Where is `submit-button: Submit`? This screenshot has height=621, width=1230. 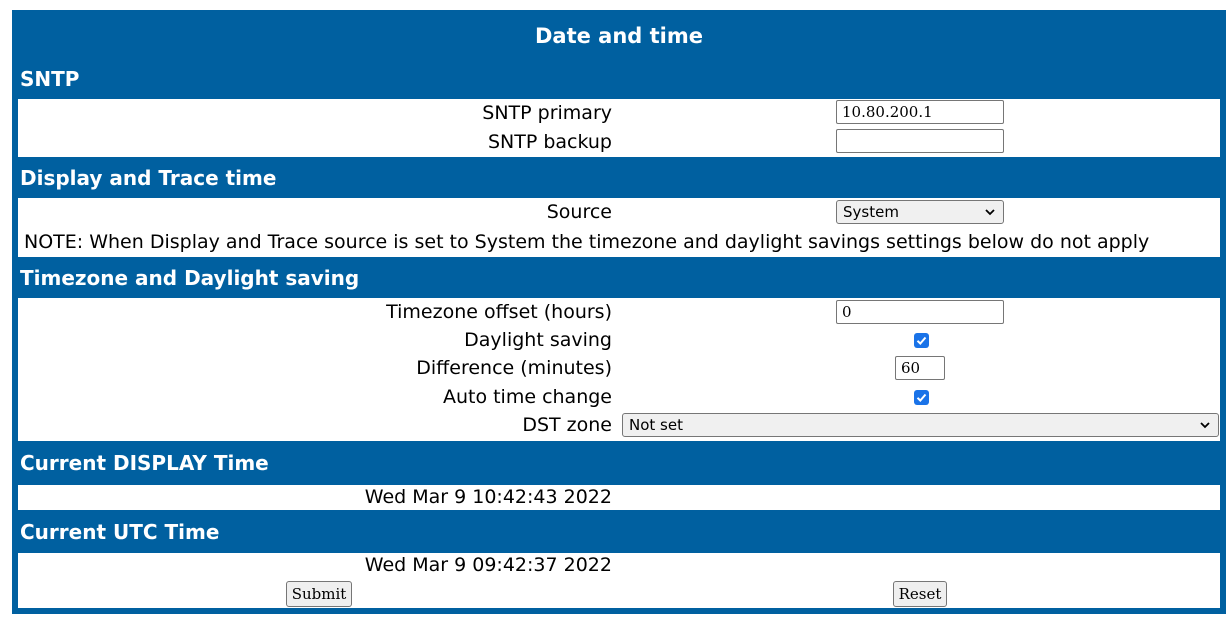
submit-button: Submit is located at coordinates (319, 594).